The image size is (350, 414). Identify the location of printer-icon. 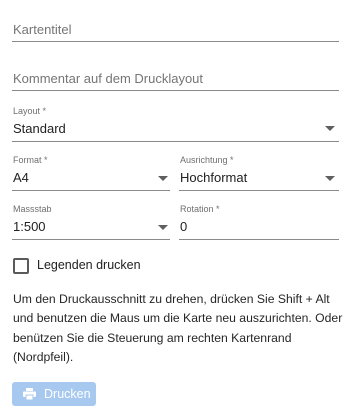
(29, 394).